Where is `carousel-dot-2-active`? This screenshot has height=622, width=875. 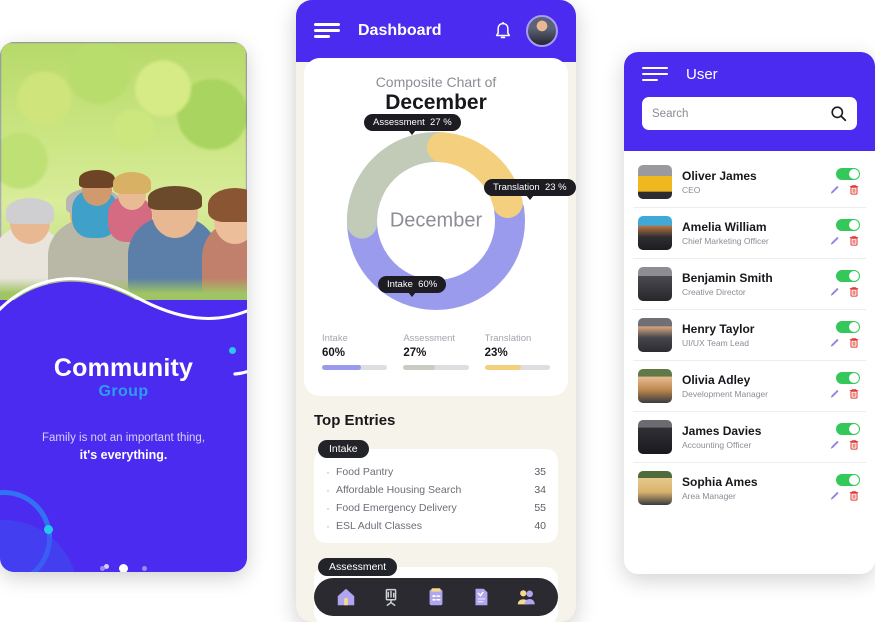
carousel-dot-2-active is located at coordinates (123, 568).